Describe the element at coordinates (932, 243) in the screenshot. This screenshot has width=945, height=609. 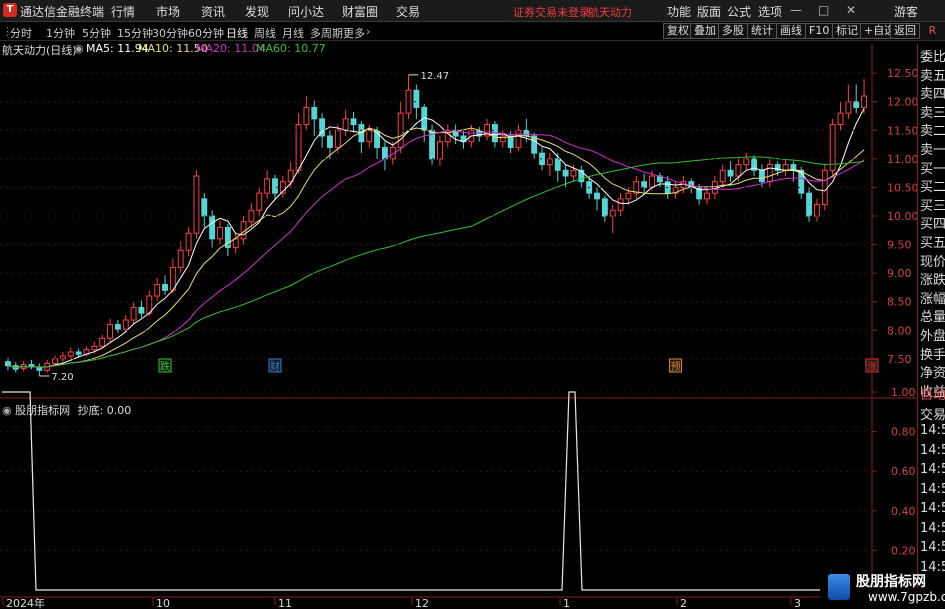
I see `quote-field-10: 买五` at that location.